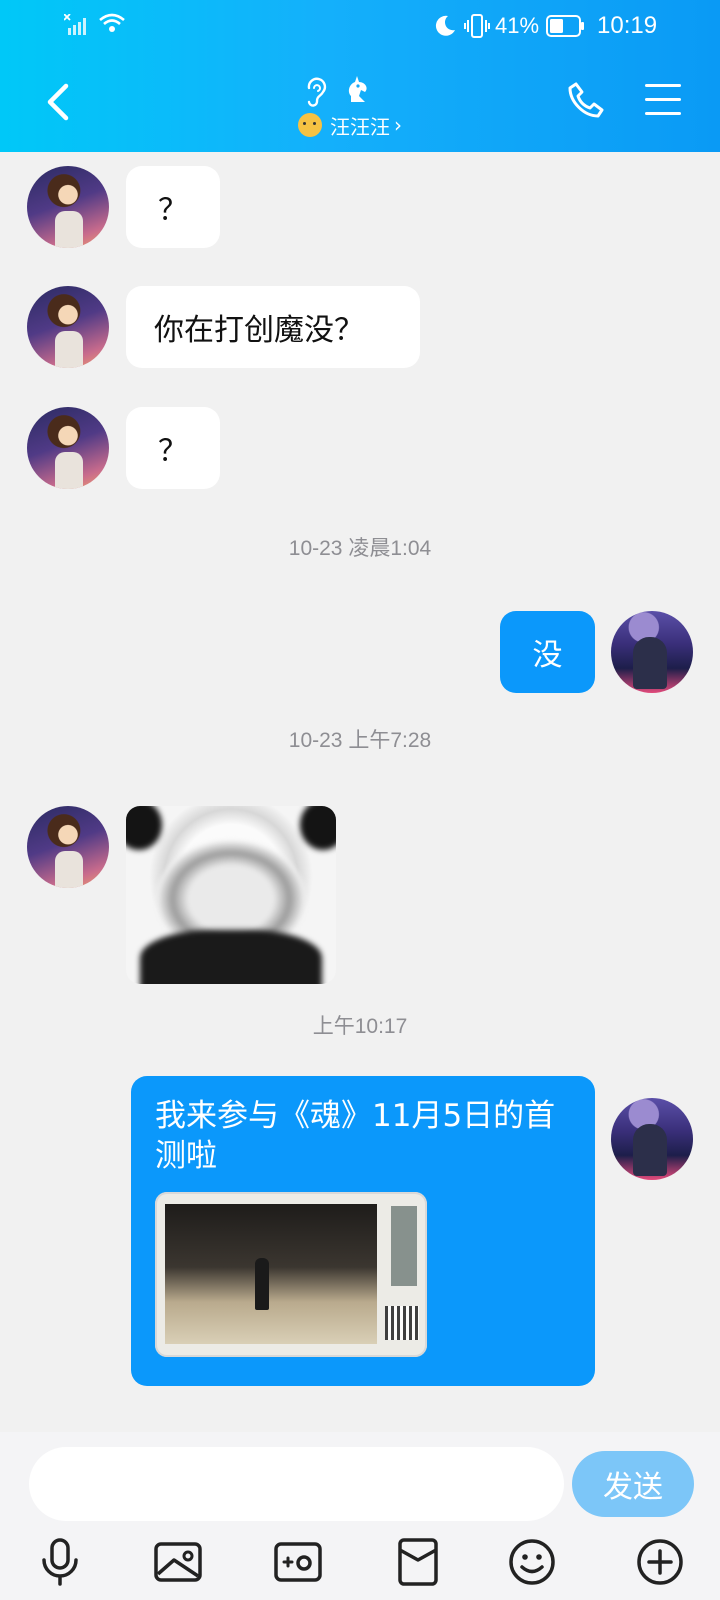 The height and width of the screenshot is (1600, 720). What do you see at coordinates (178, 1562) in the screenshot?
I see `image-icon` at bounding box center [178, 1562].